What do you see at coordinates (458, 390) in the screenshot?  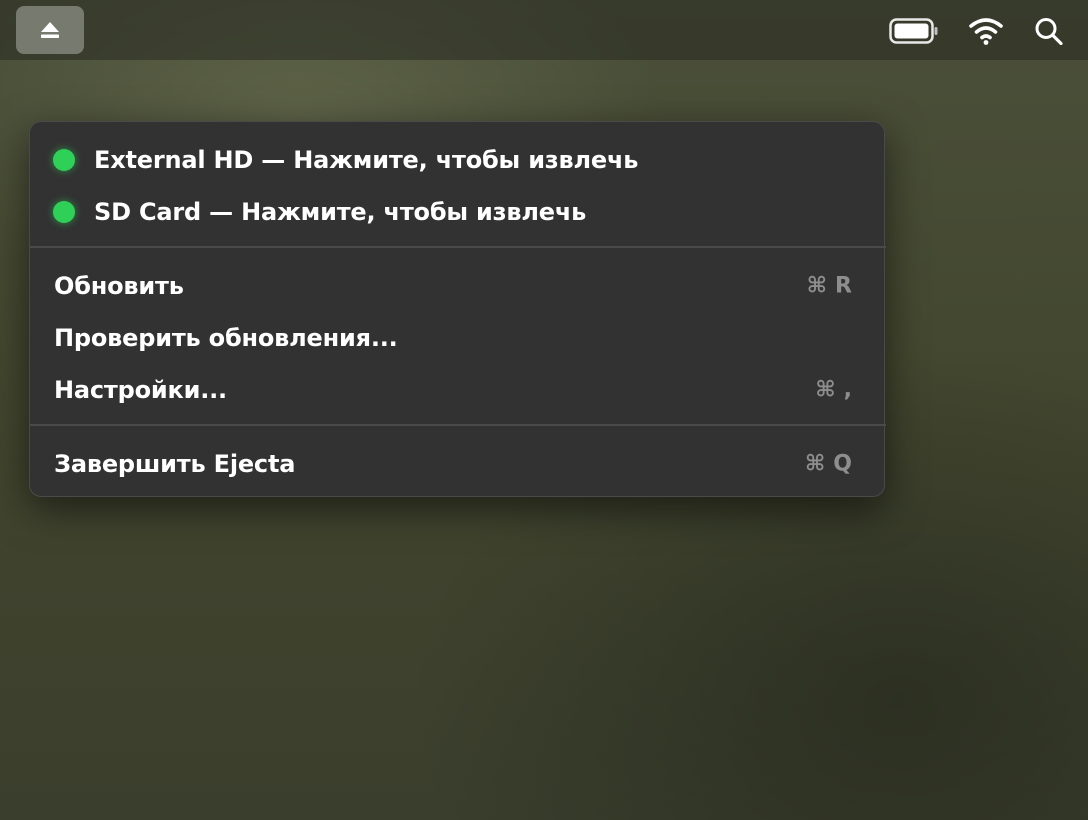 I see `menu-item-settings: Настройки... ⌘,` at bounding box center [458, 390].